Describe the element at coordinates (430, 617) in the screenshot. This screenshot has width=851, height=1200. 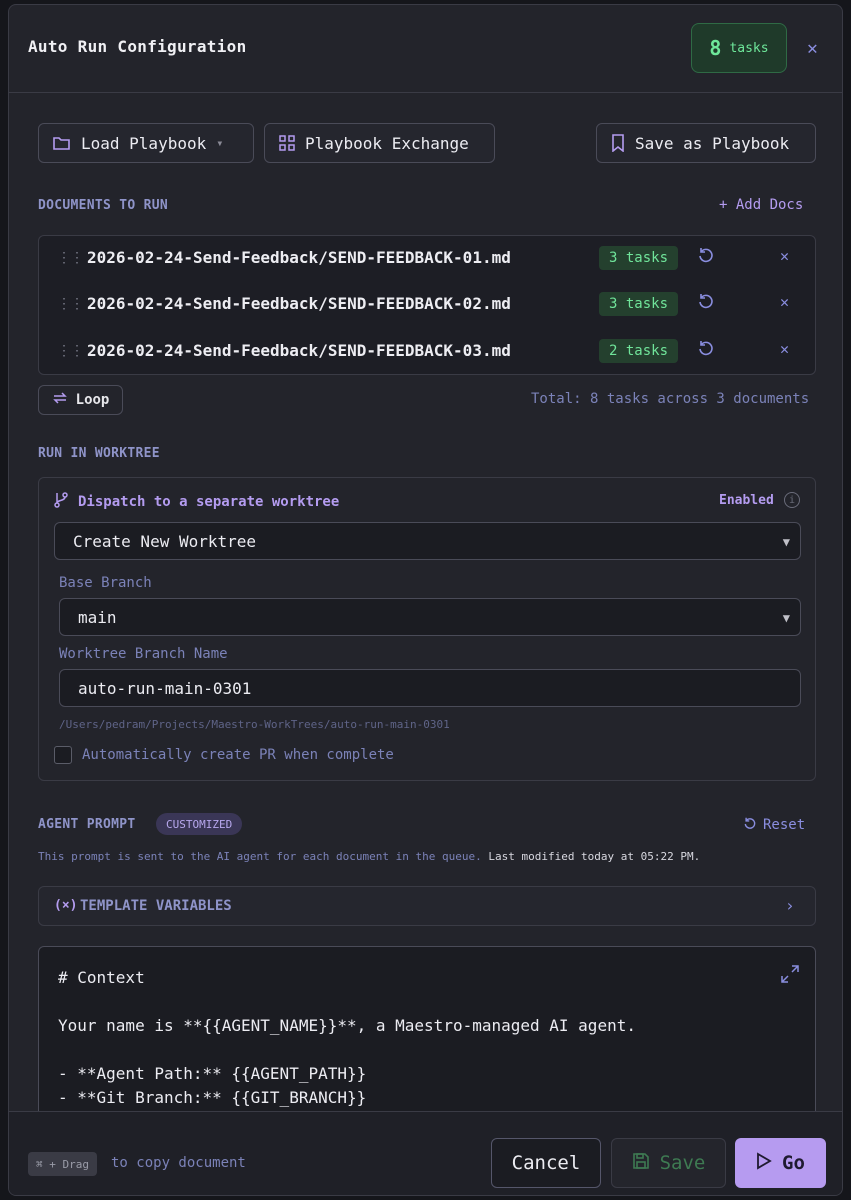
I see `base-branch-select: main ▼` at that location.